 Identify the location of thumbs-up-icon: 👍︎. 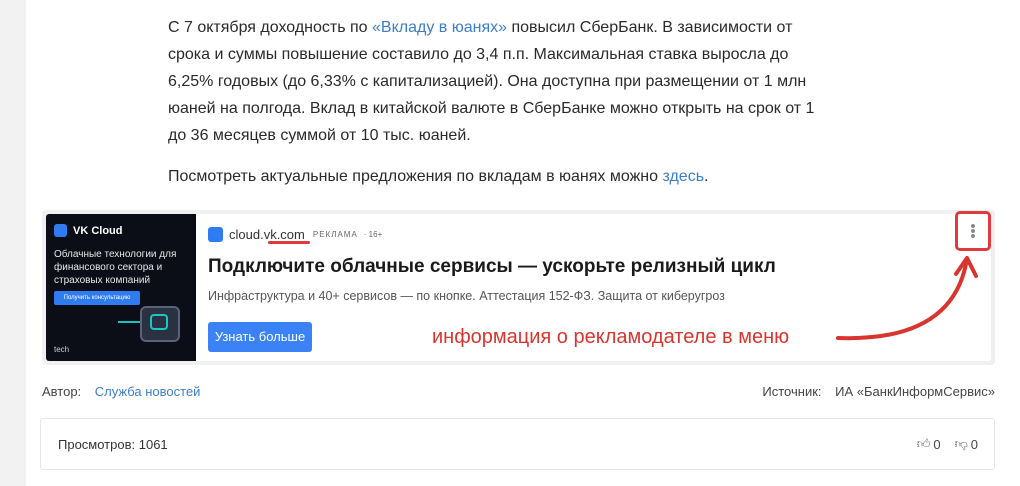
(923, 443).